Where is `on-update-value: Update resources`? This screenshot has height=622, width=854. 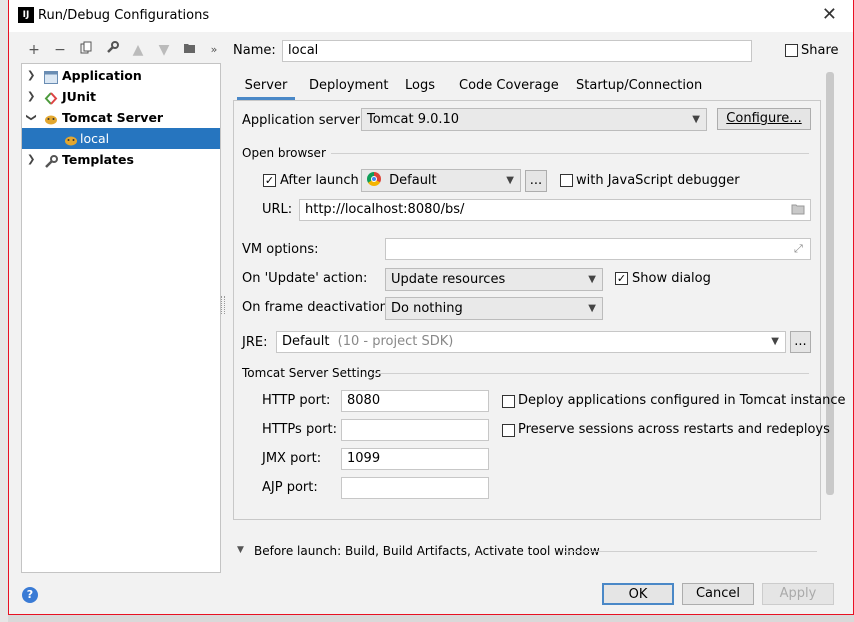 on-update-value: Update resources is located at coordinates (448, 279).